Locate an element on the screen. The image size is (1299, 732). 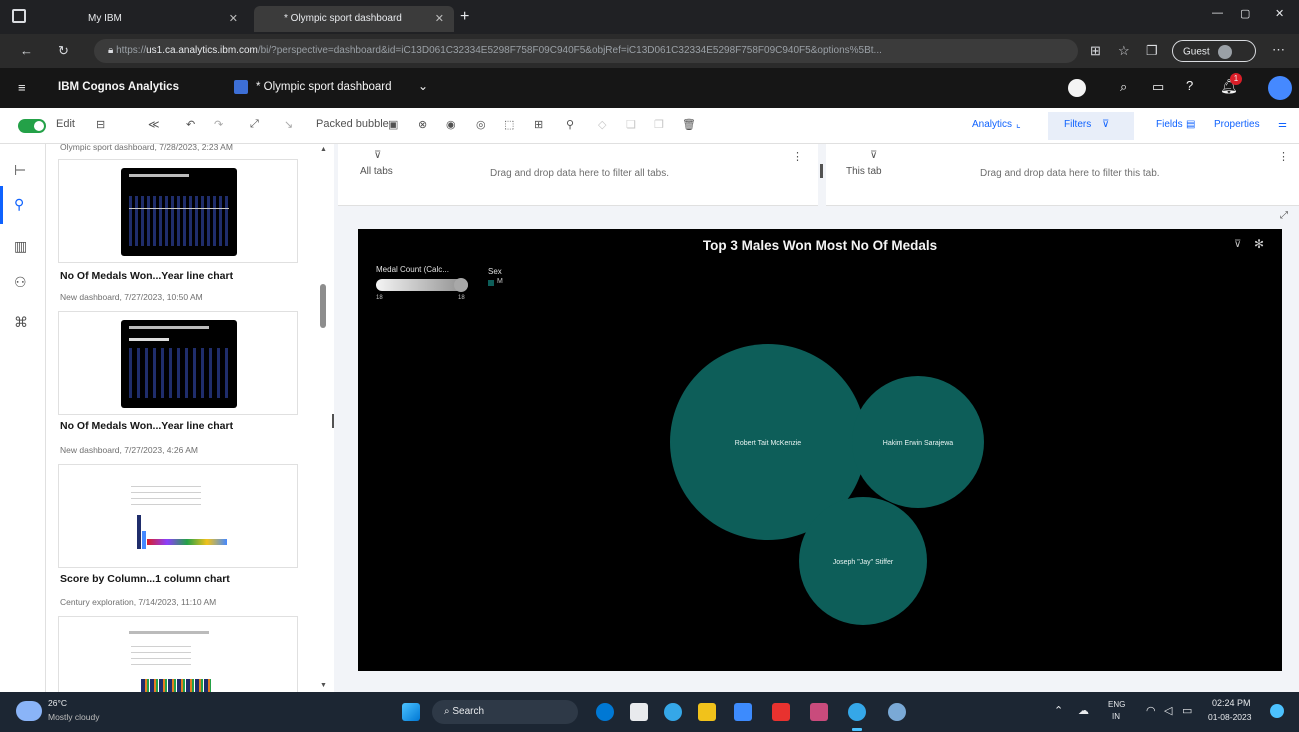
hamburger-menu-icon: ≡ is located at coordinates (22, 87).